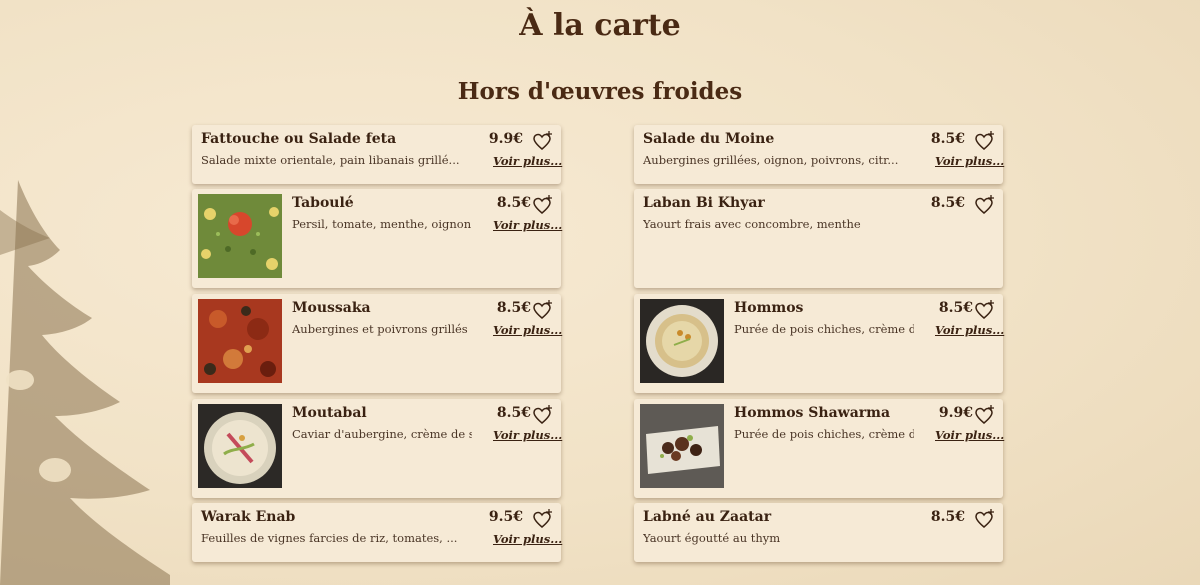 This screenshot has height=585, width=1200. What do you see at coordinates (707, 517) in the screenshot?
I see `dish-name: Labné au Zaatar` at bounding box center [707, 517].